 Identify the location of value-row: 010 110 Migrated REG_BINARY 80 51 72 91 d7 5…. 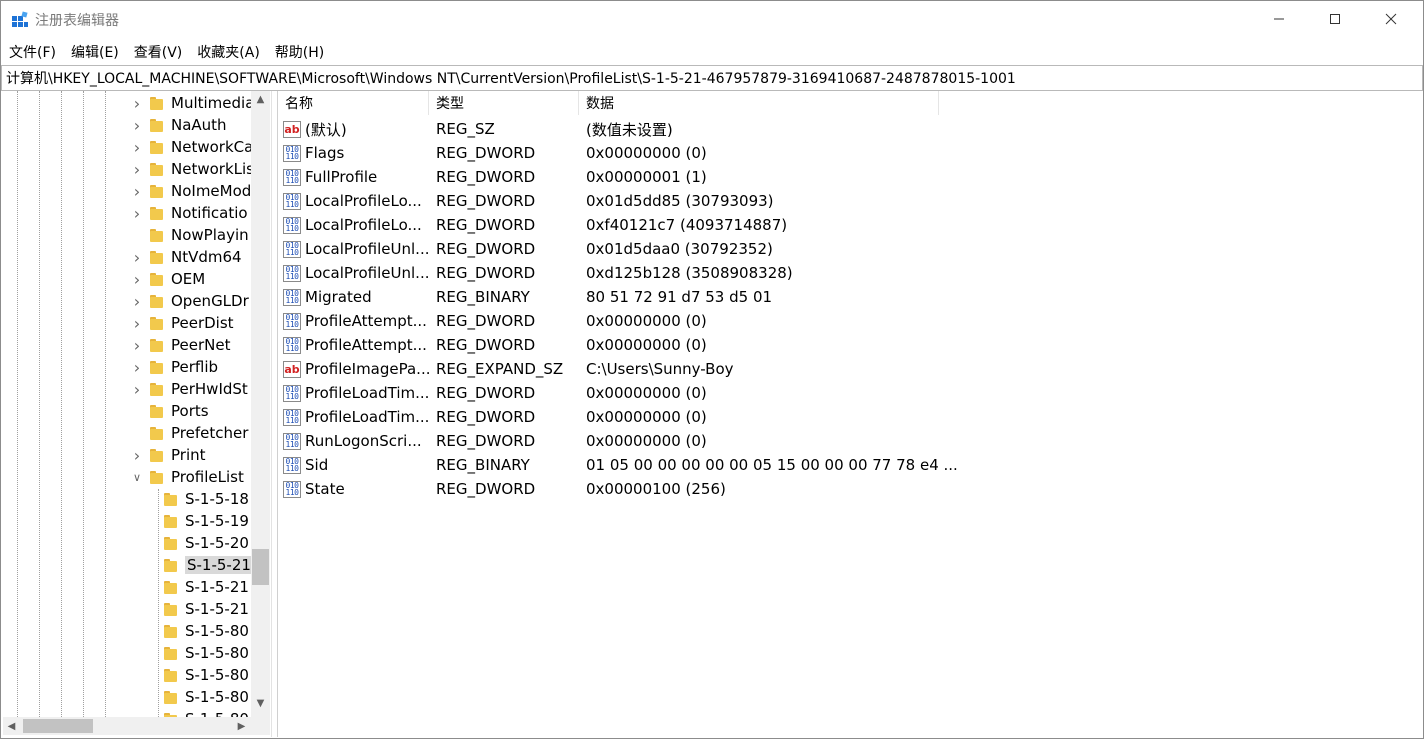
(608, 297).